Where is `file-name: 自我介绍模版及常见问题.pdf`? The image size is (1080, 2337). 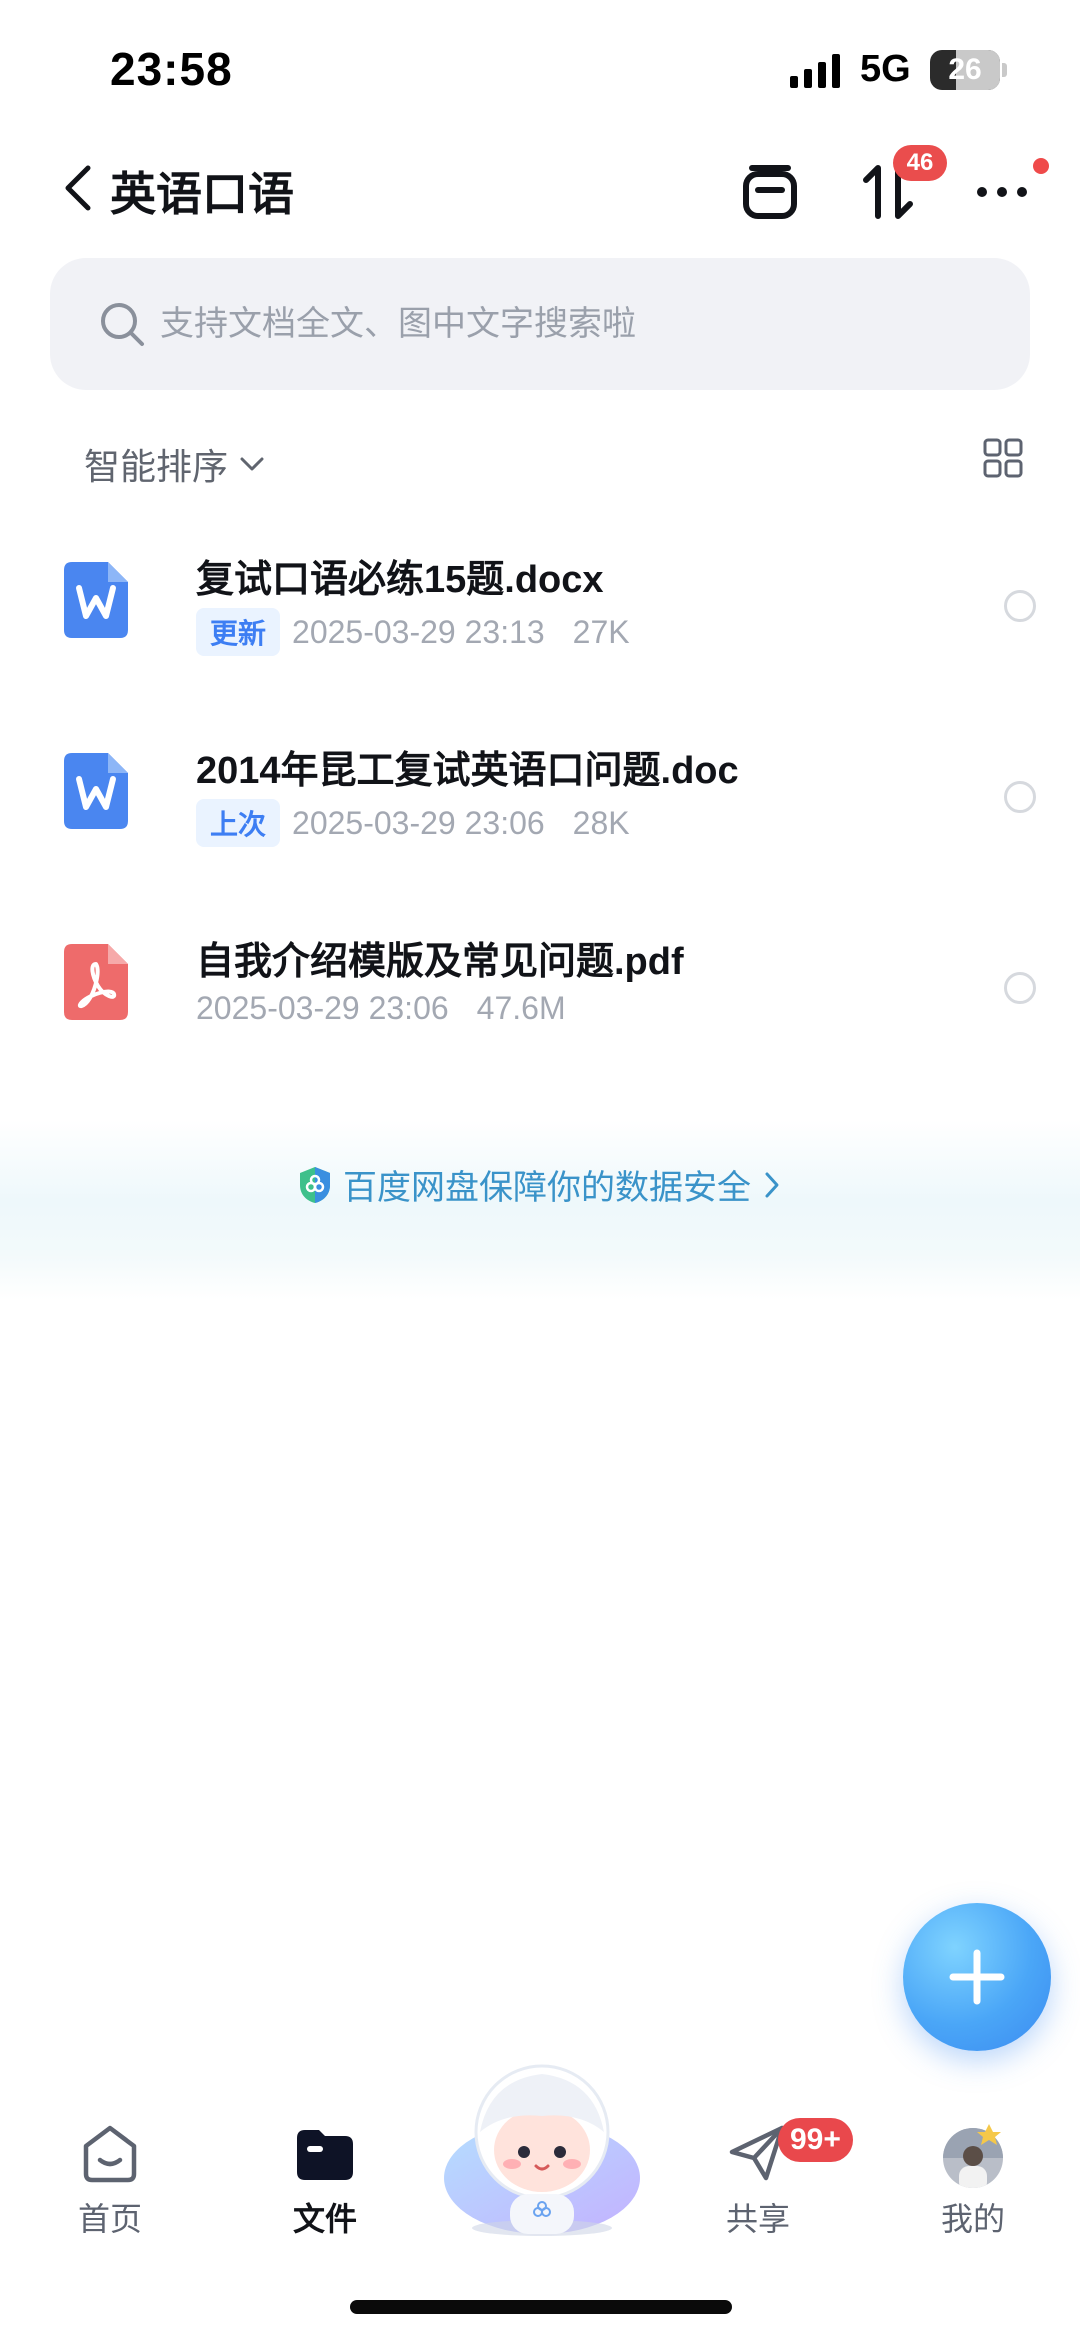
file-name: 自我介绍模版及常见问题.pdf is located at coordinates (440, 962).